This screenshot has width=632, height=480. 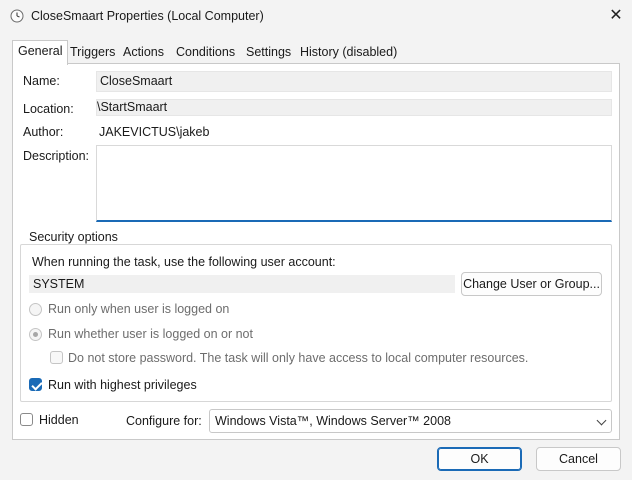 What do you see at coordinates (268, 53) in the screenshot?
I see `tab-settings: Settings` at bounding box center [268, 53].